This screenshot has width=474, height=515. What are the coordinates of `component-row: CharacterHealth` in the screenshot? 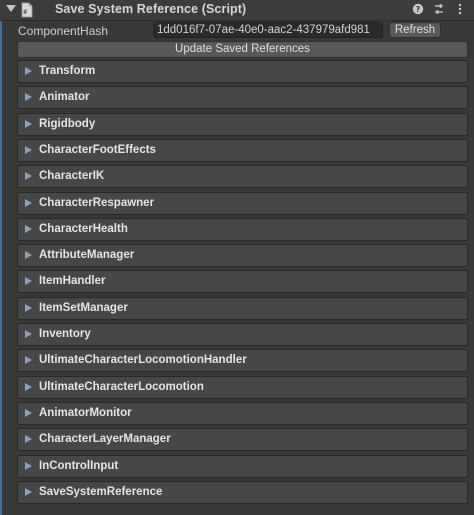 It's located at (242, 229).